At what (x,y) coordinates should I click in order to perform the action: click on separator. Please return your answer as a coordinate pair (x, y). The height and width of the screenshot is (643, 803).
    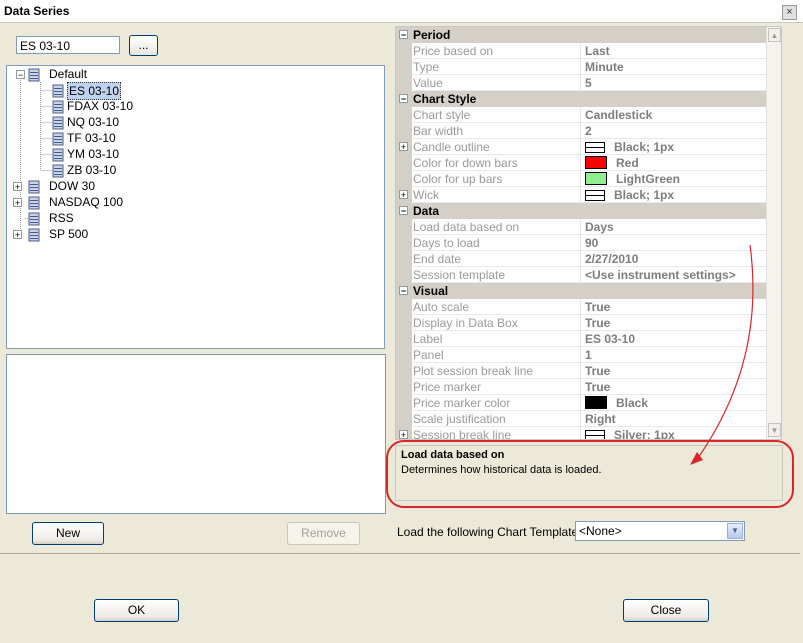
    Looking at the image, I should click on (400, 553).